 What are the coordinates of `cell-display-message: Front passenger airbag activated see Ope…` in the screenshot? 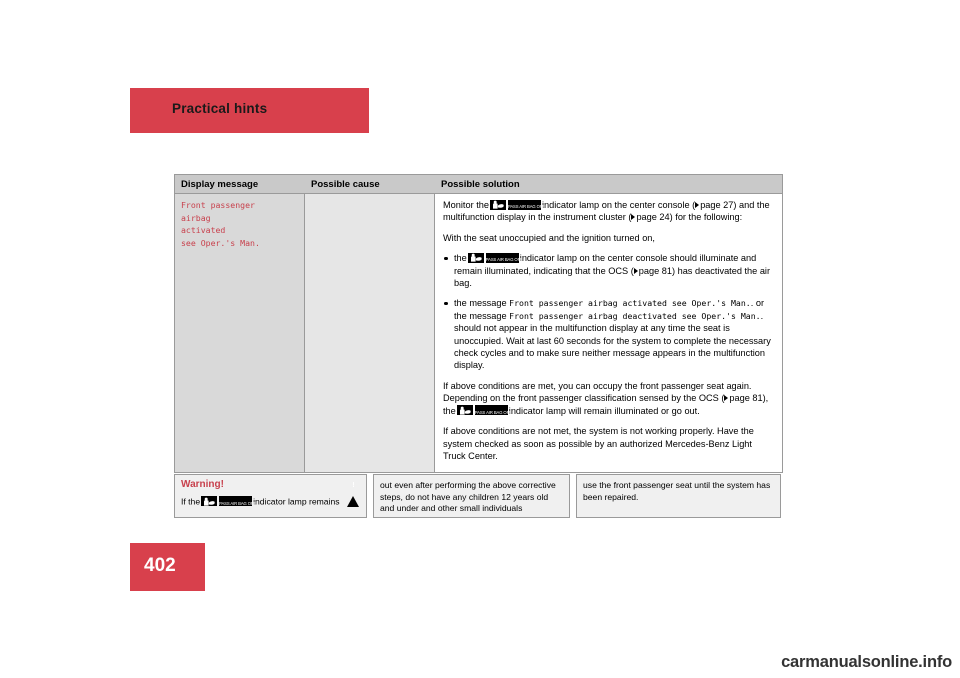 It's located at (240, 333).